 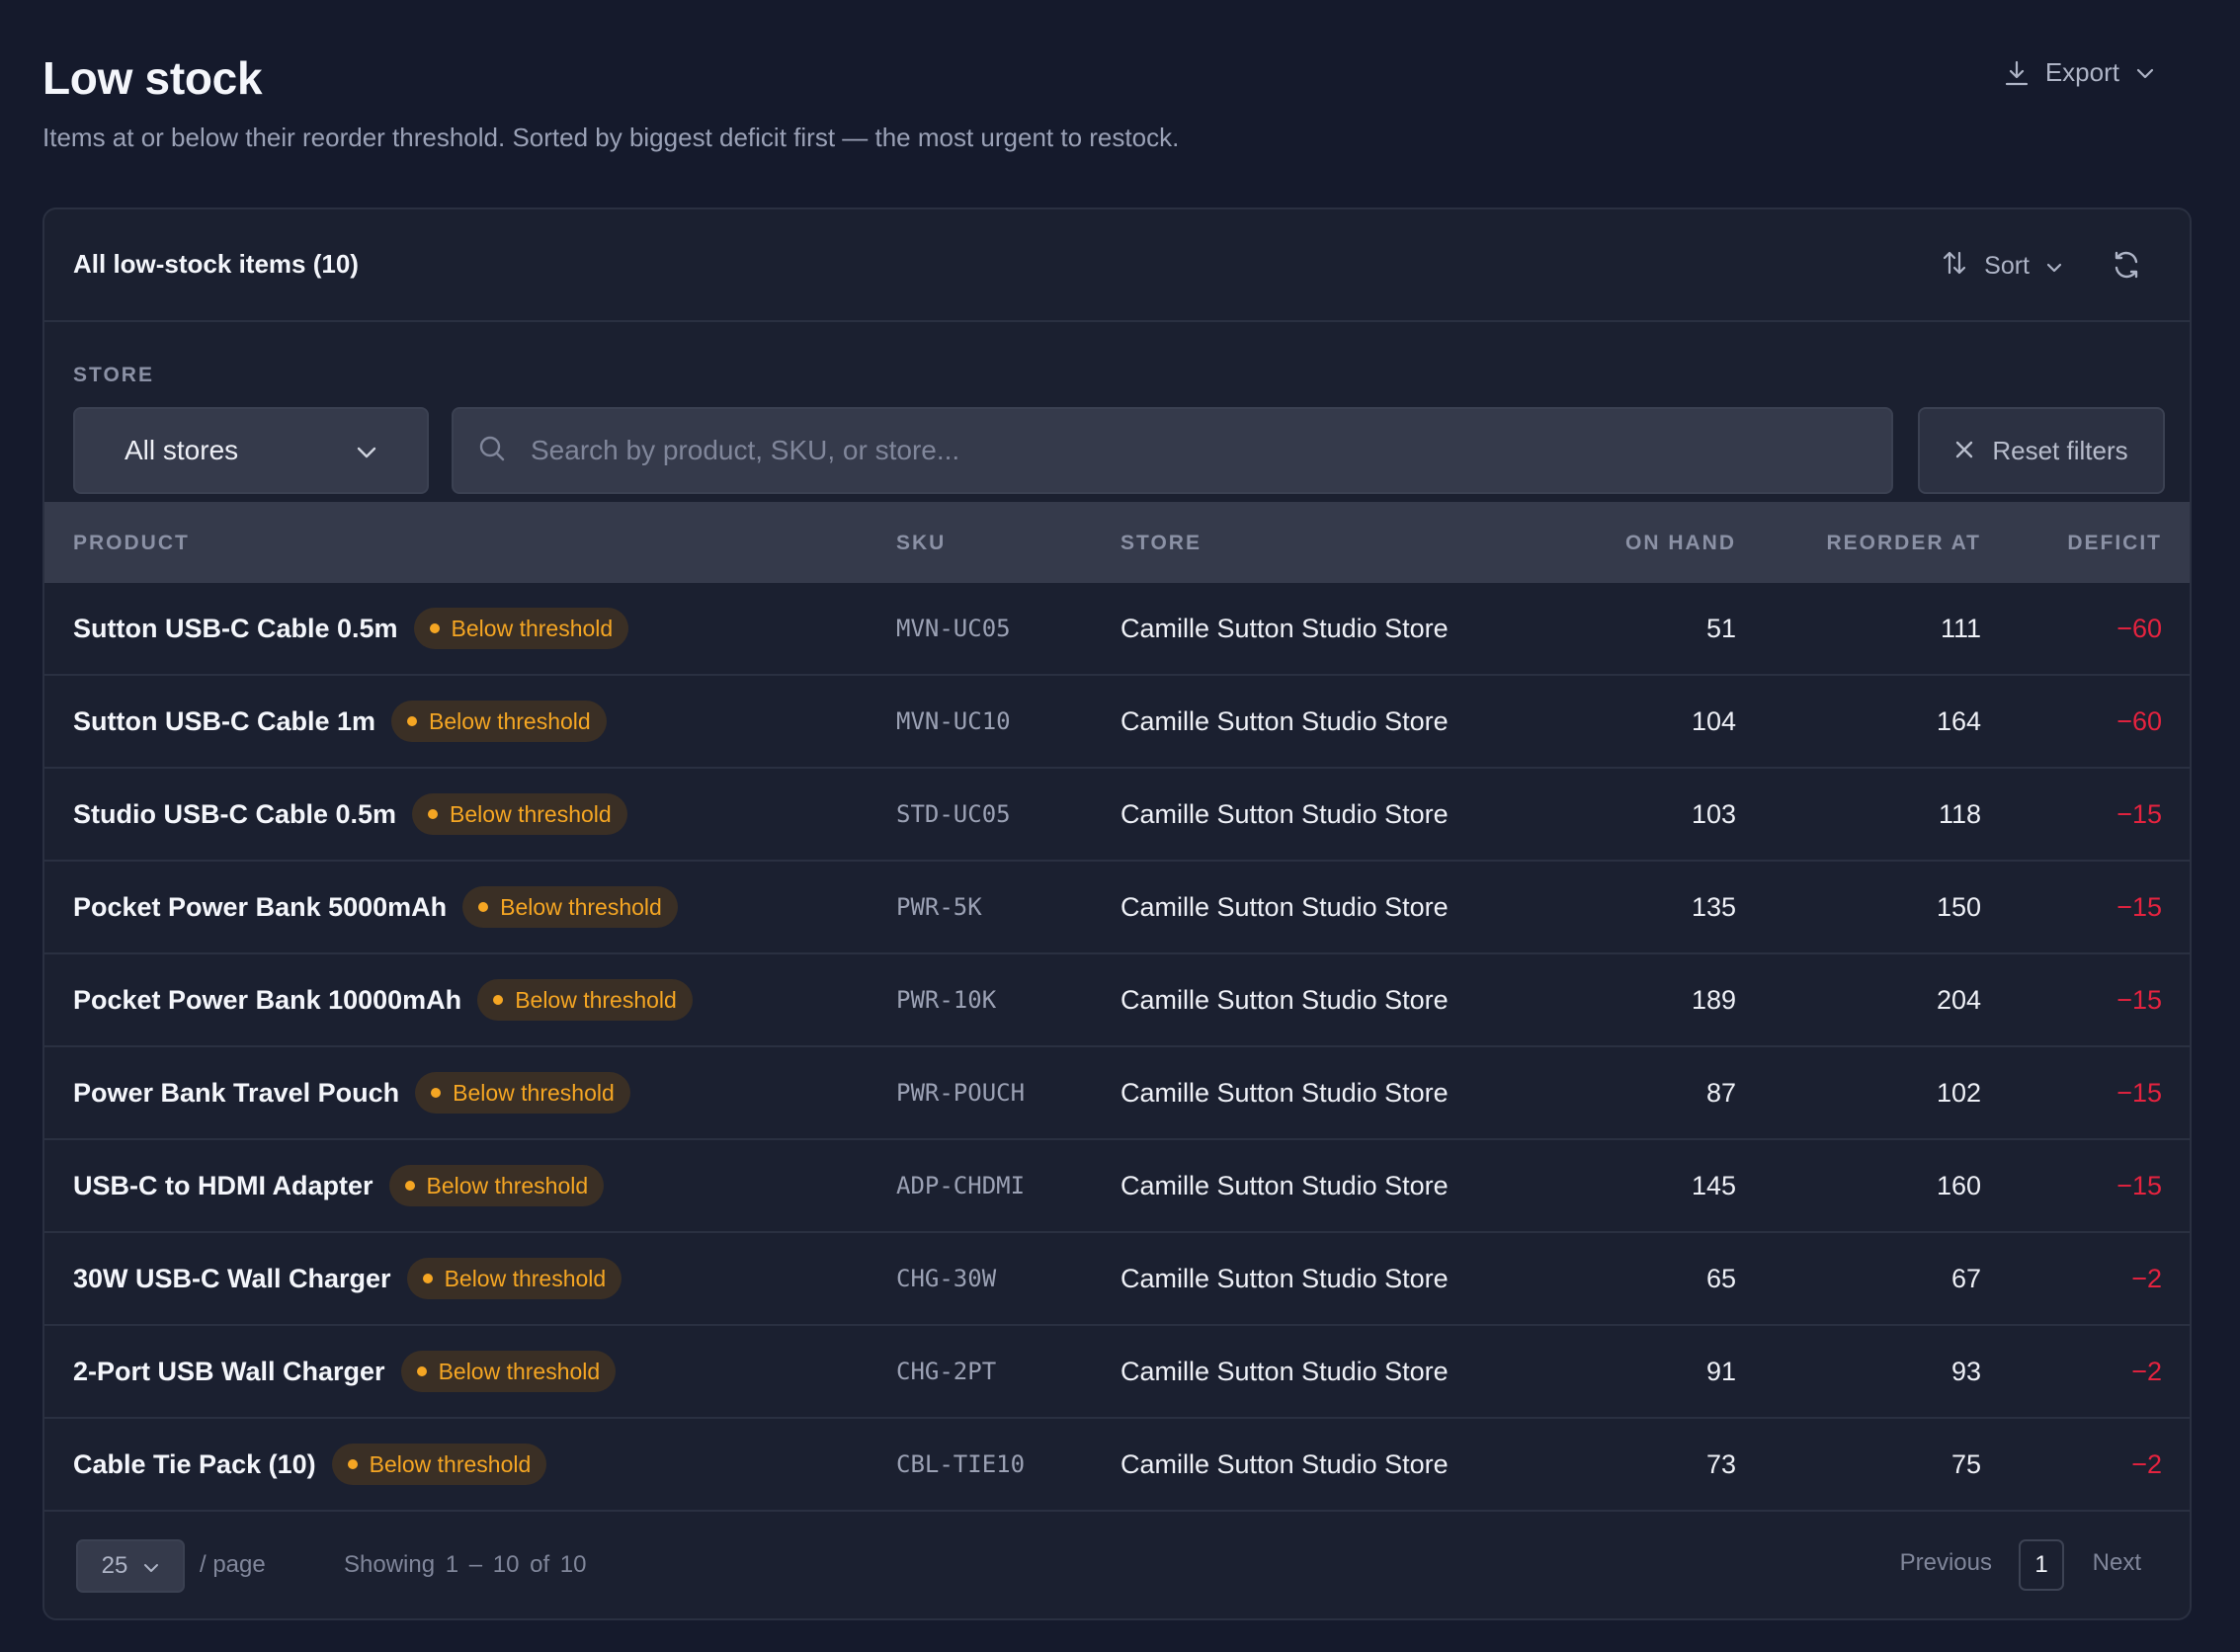 I want to click on previous-page-button: Previous, so click(x=1946, y=1563).